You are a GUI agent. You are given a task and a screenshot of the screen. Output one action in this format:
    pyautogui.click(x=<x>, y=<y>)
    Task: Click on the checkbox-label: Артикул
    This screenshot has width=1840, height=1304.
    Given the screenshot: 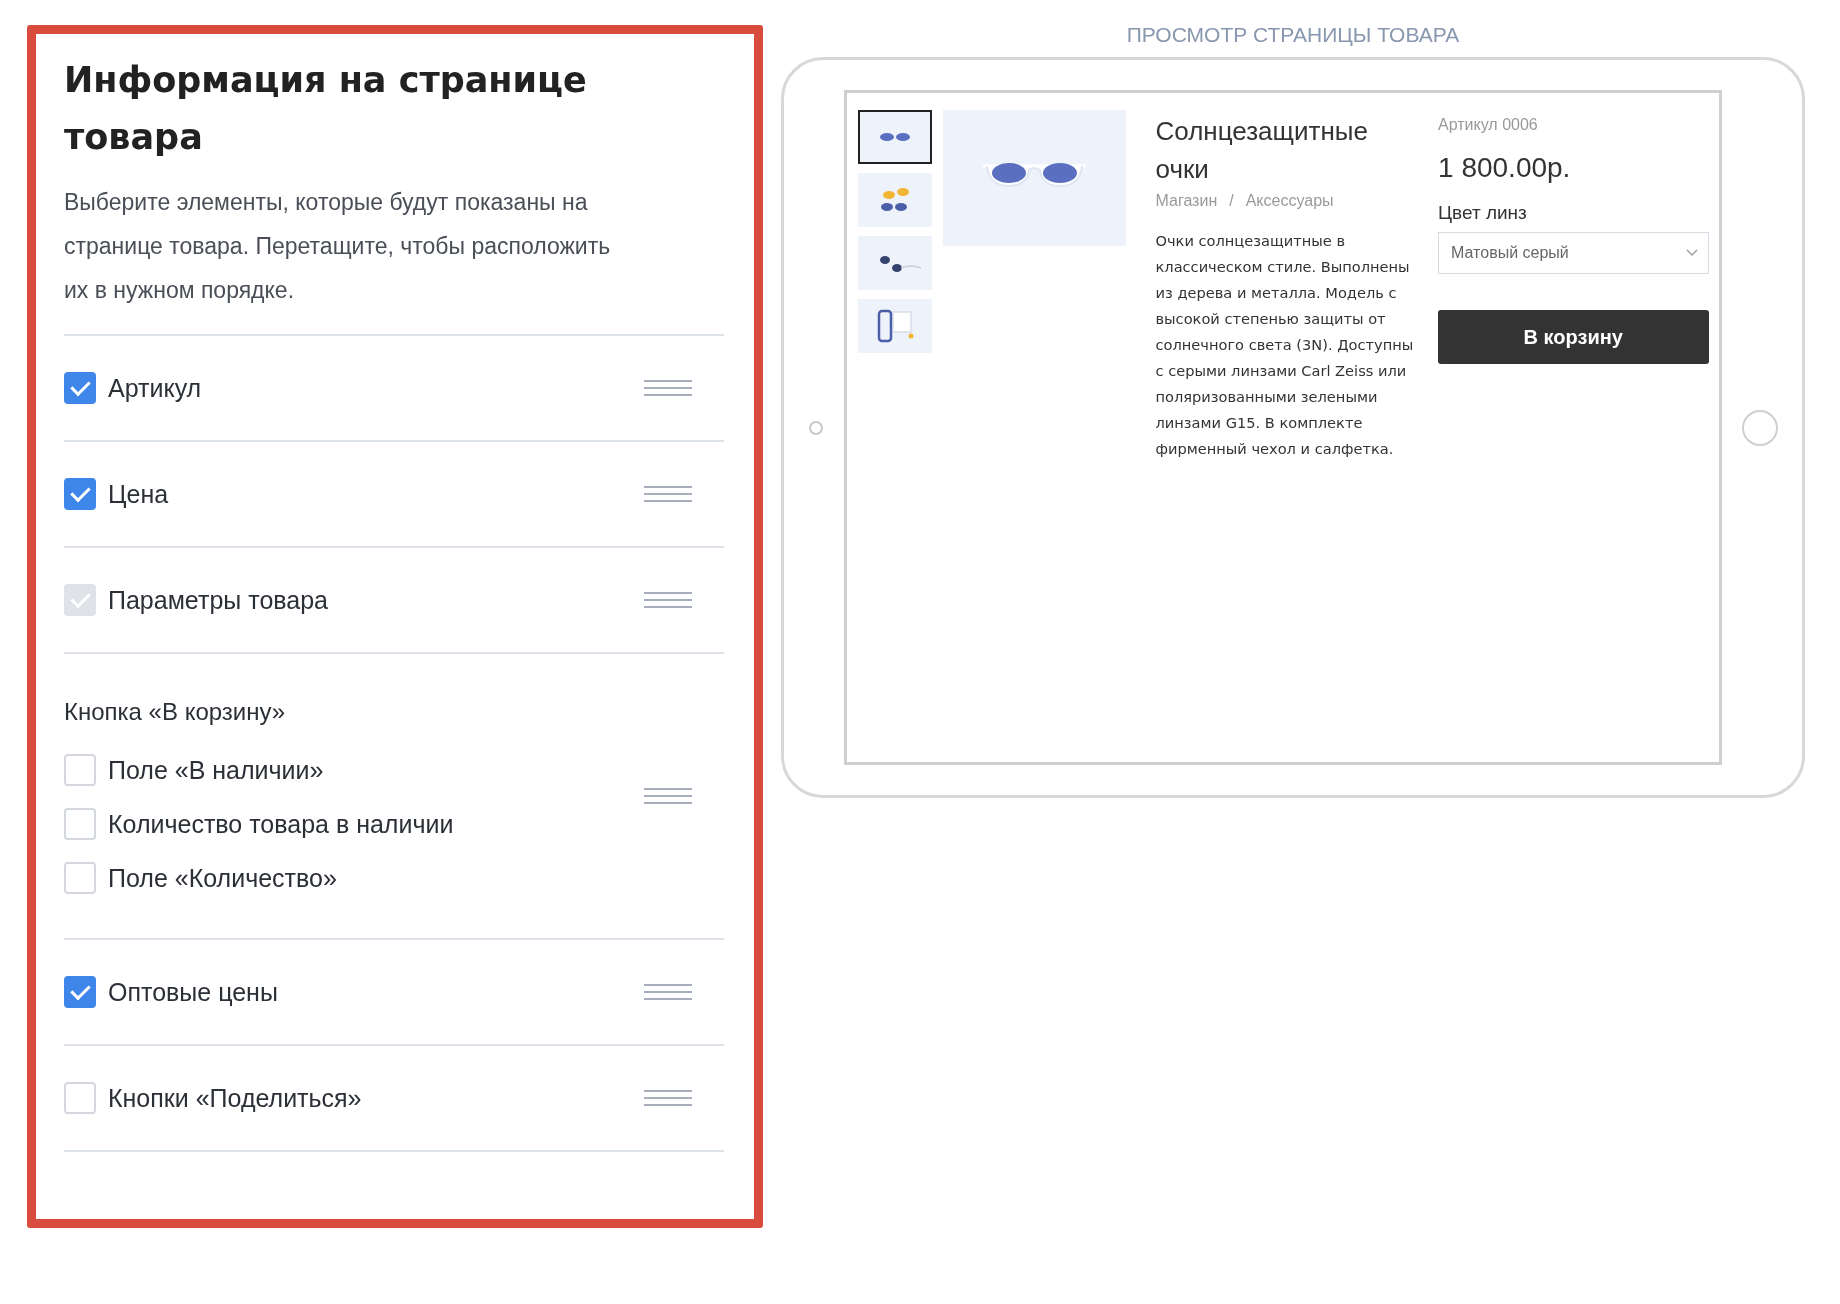 What is the action you would take?
    pyautogui.click(x=155, y=388)
    